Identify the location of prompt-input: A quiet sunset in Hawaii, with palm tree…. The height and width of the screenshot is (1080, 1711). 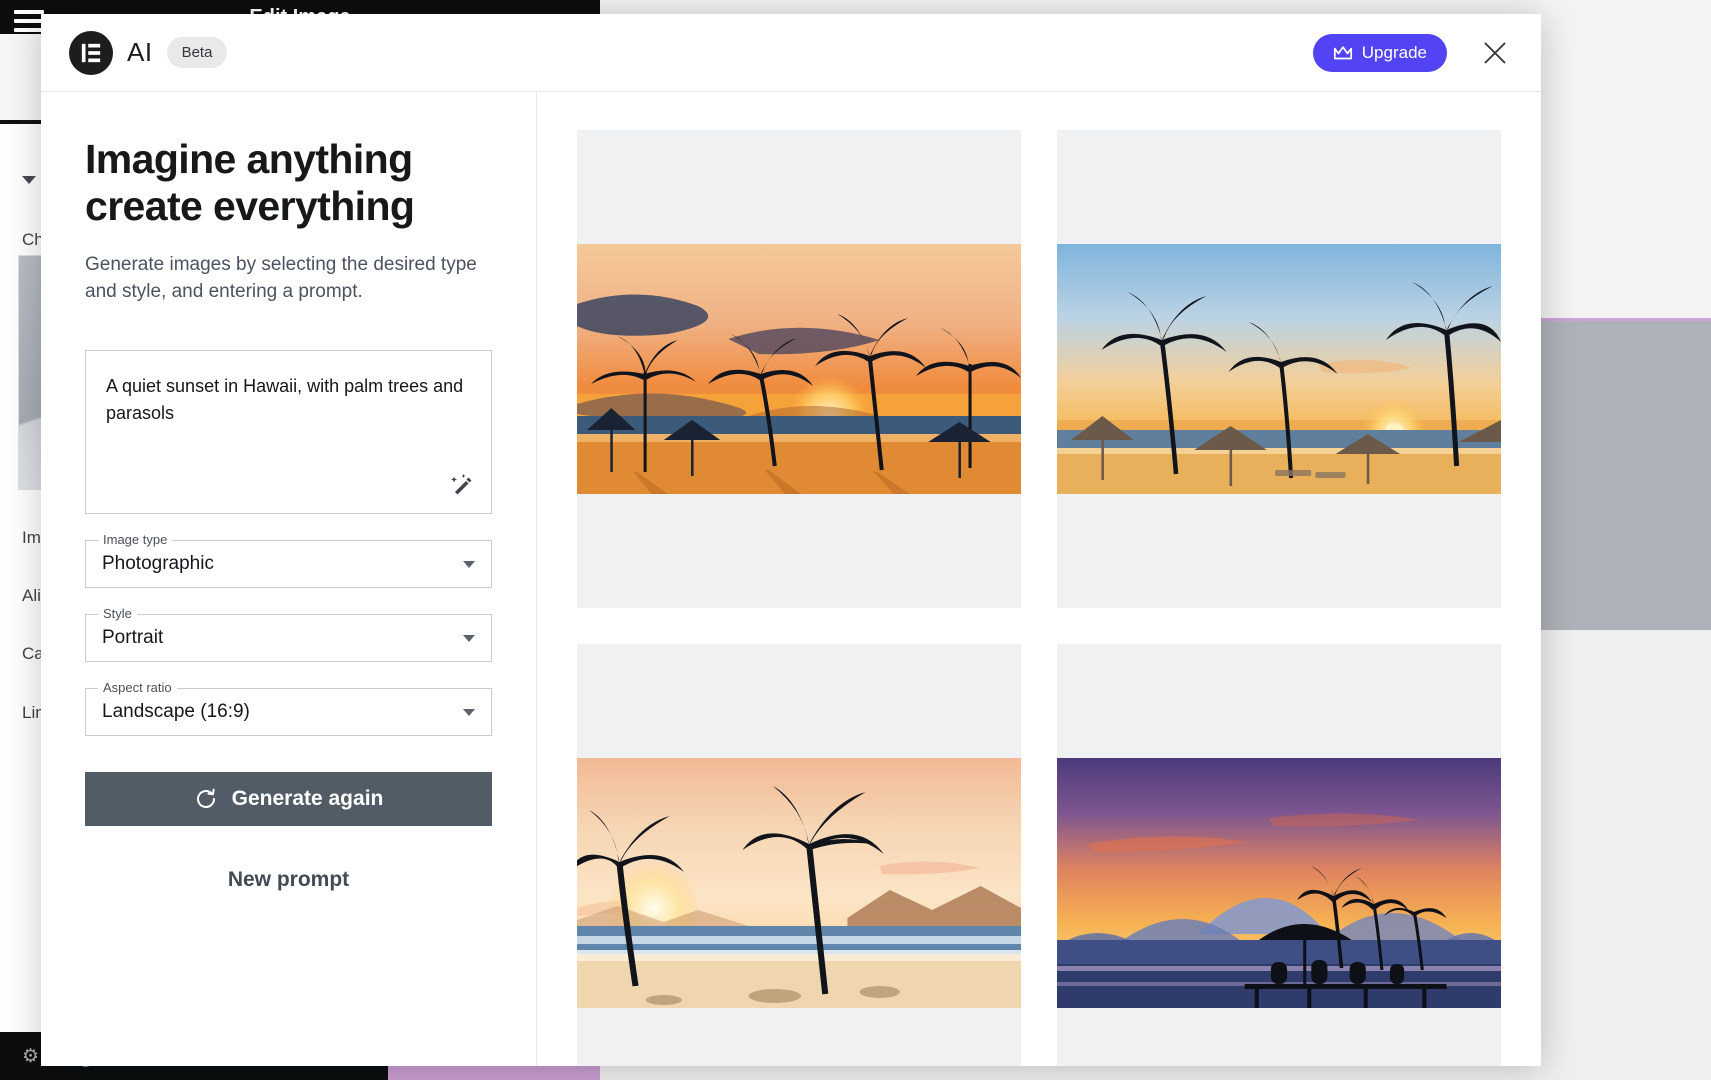
(288, 432).